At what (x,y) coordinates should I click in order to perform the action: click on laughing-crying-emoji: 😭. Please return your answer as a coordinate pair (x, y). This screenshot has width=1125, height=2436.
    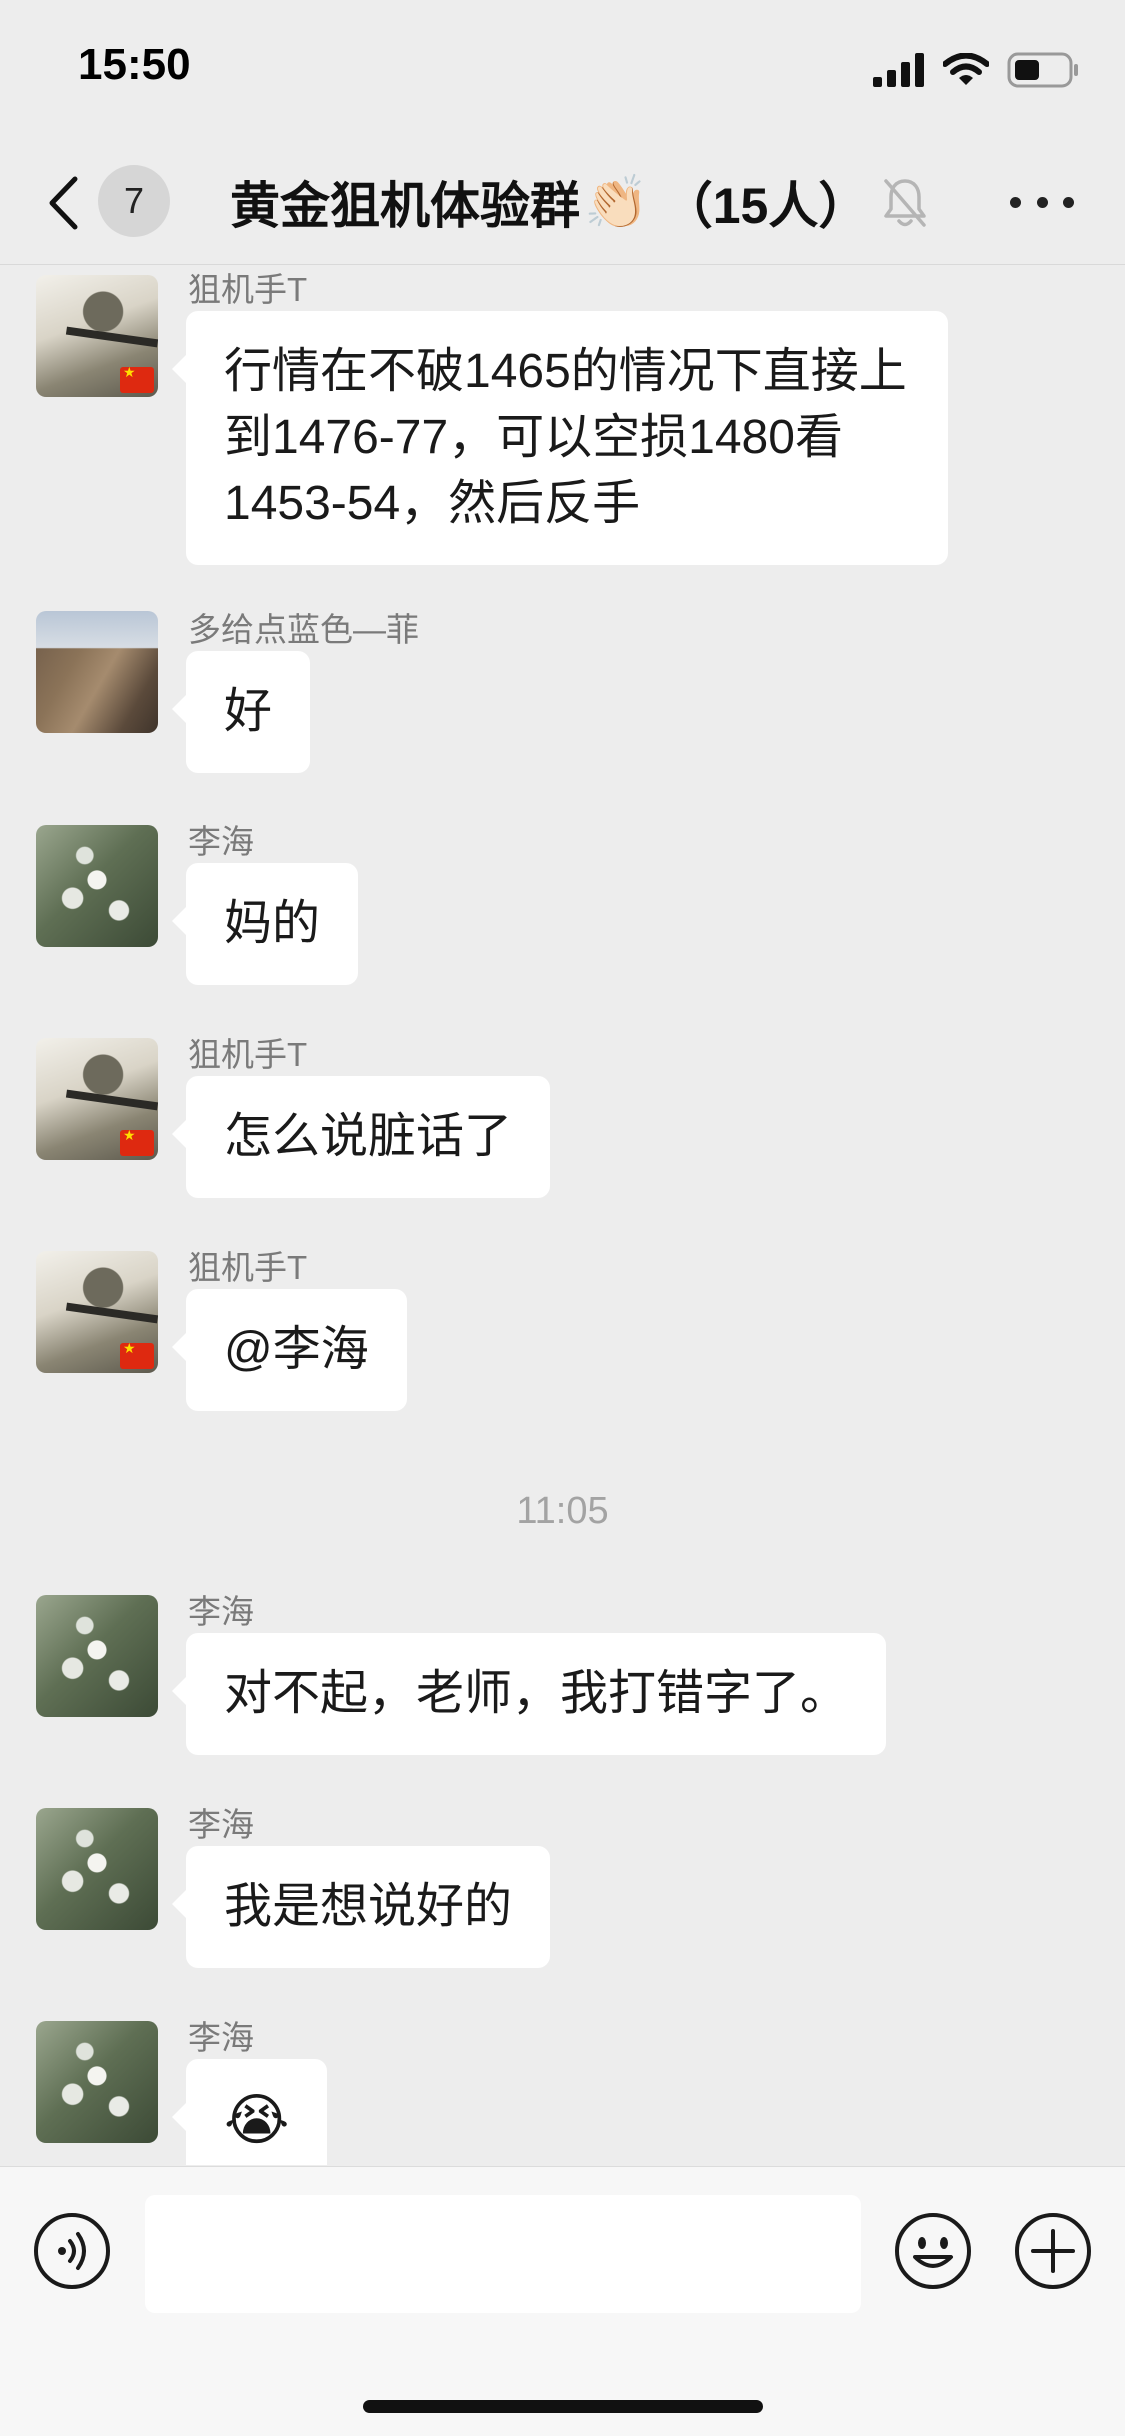
    Looking at the image, I should click on (257, 2119).